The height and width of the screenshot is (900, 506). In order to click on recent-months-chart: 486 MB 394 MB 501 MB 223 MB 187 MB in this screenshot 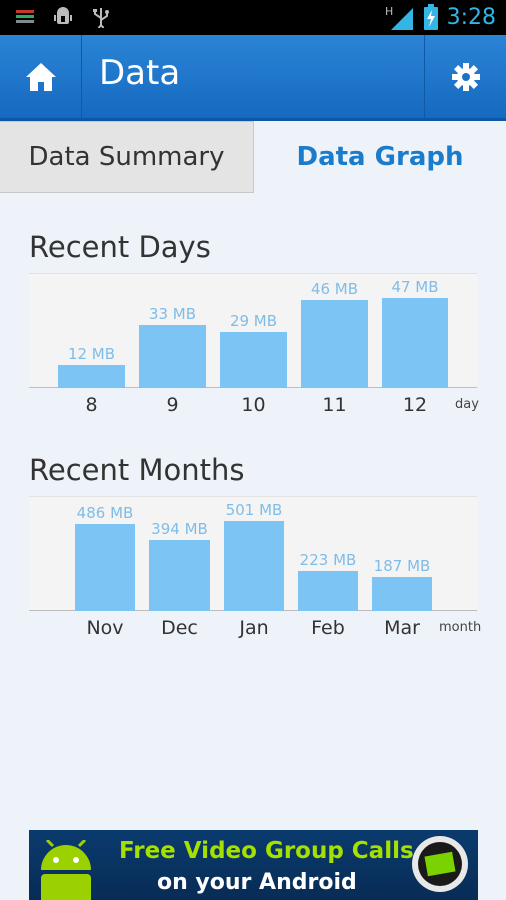, I will do `click(253, 553)`.